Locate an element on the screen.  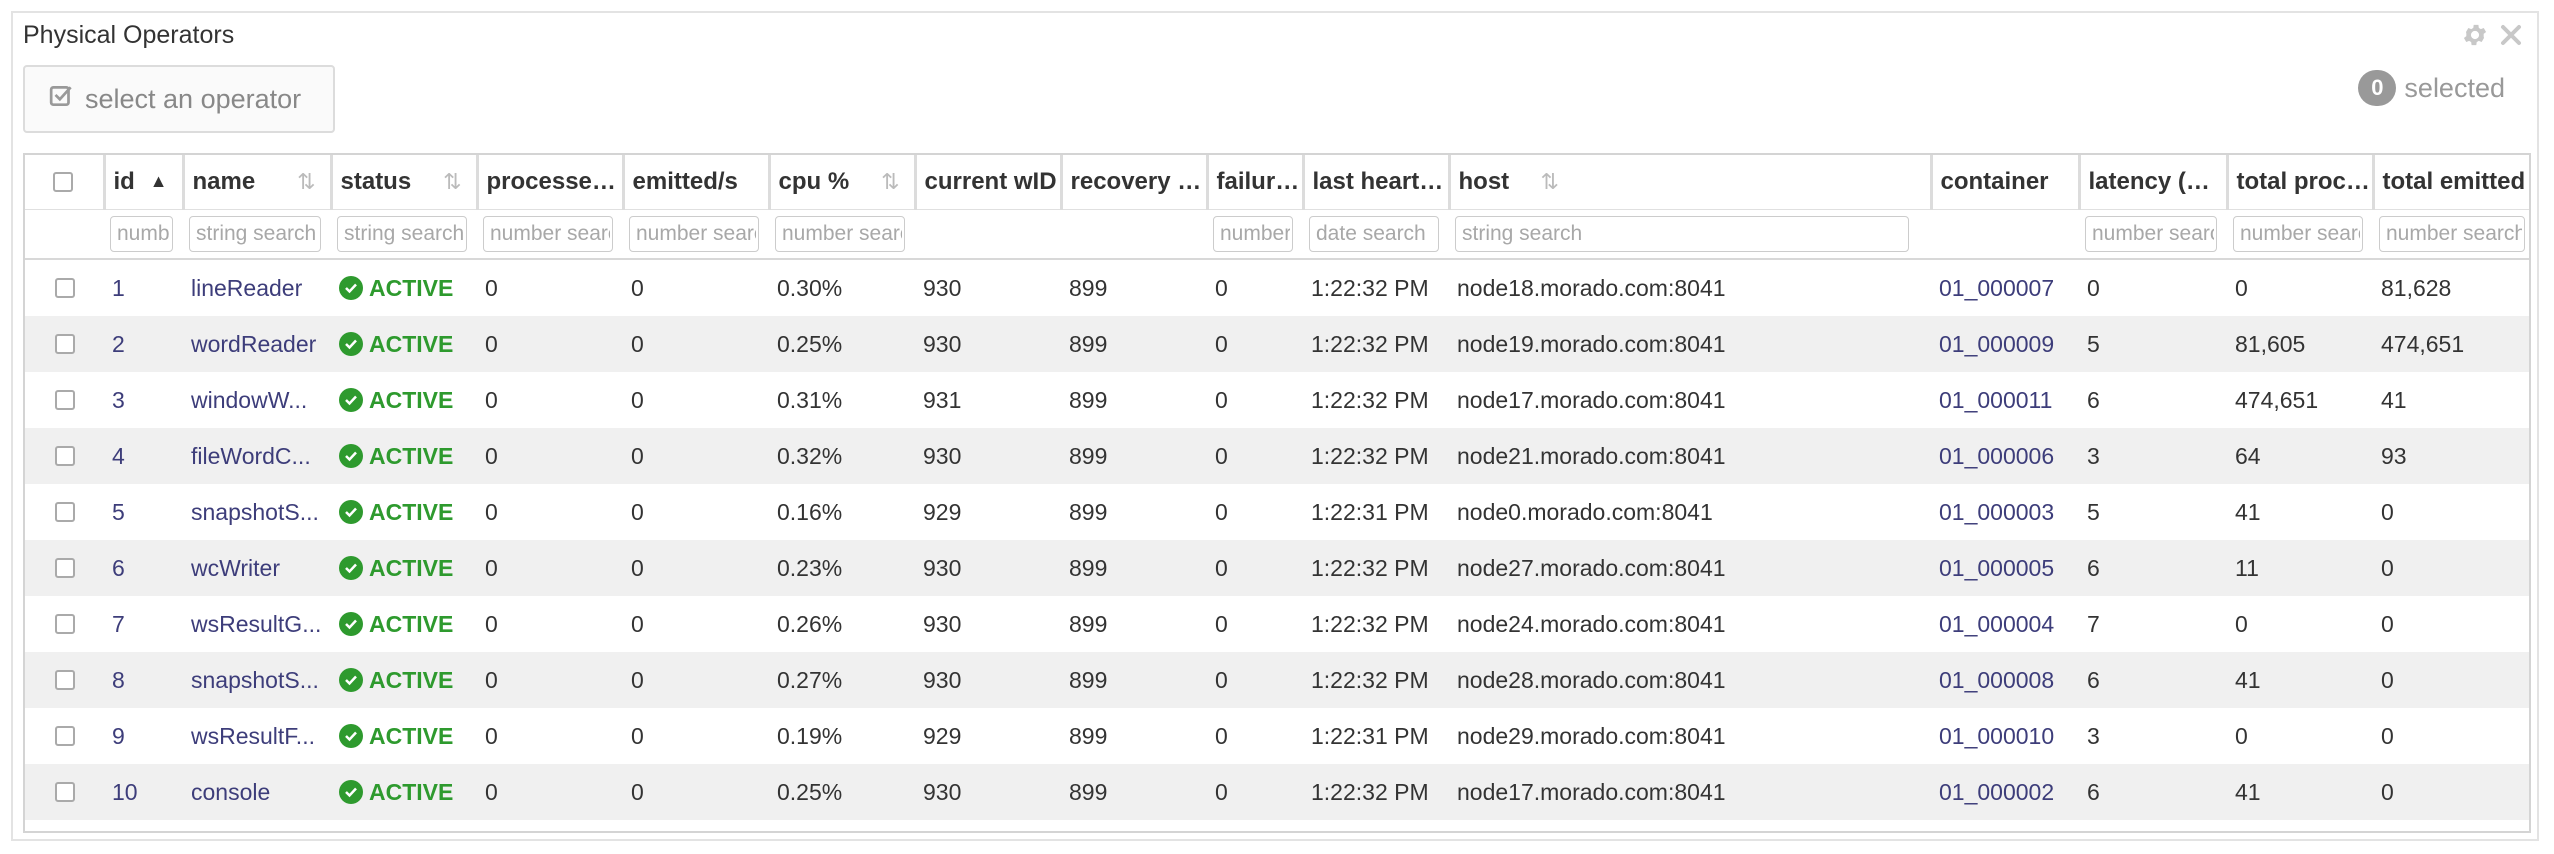
select-all-checkbox is located at coordinates (63, 182).